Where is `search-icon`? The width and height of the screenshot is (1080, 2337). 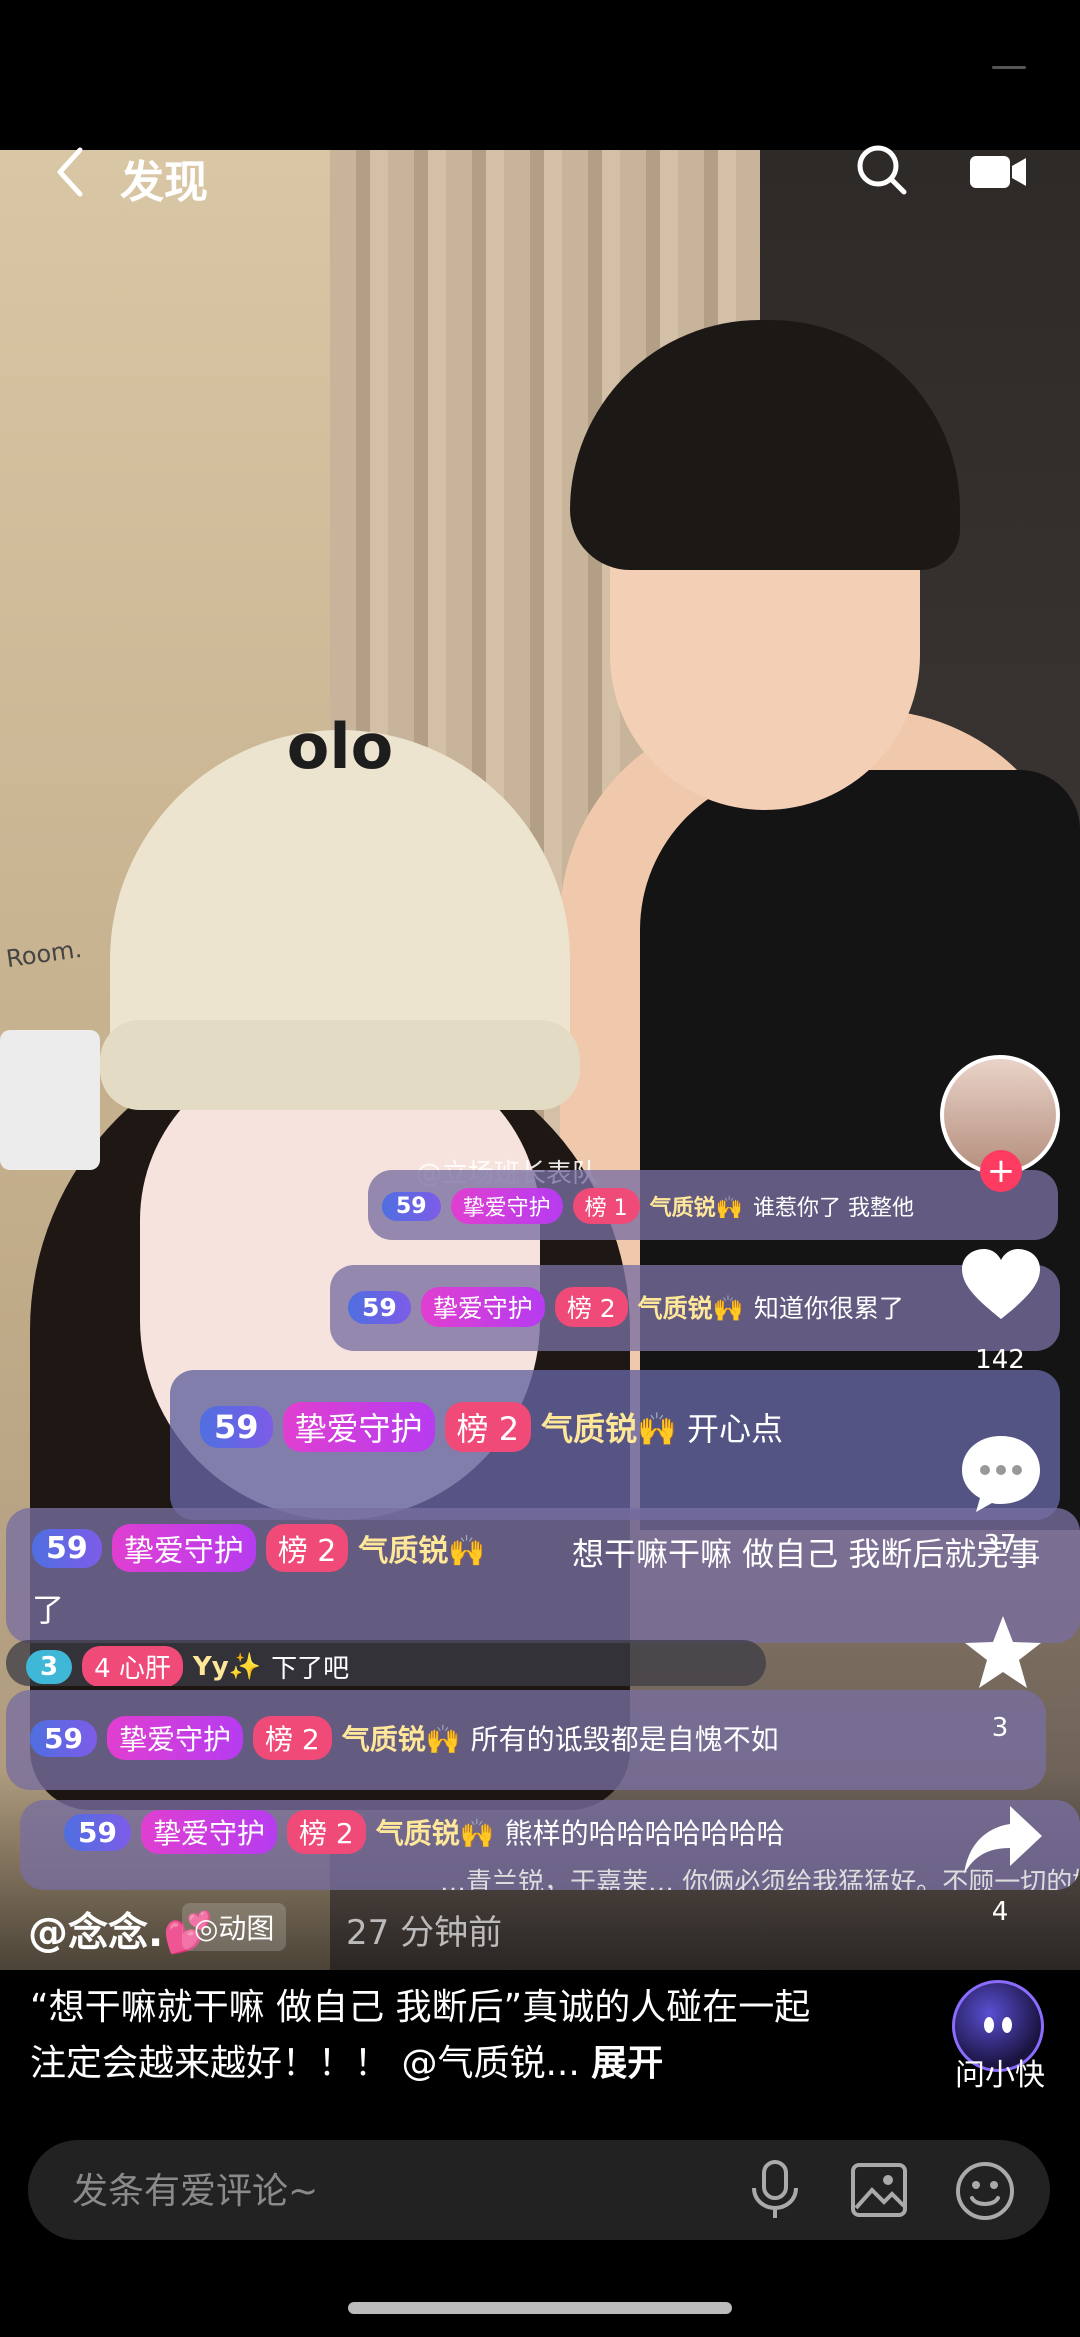 search-icon is located at coordinates (882, 170).